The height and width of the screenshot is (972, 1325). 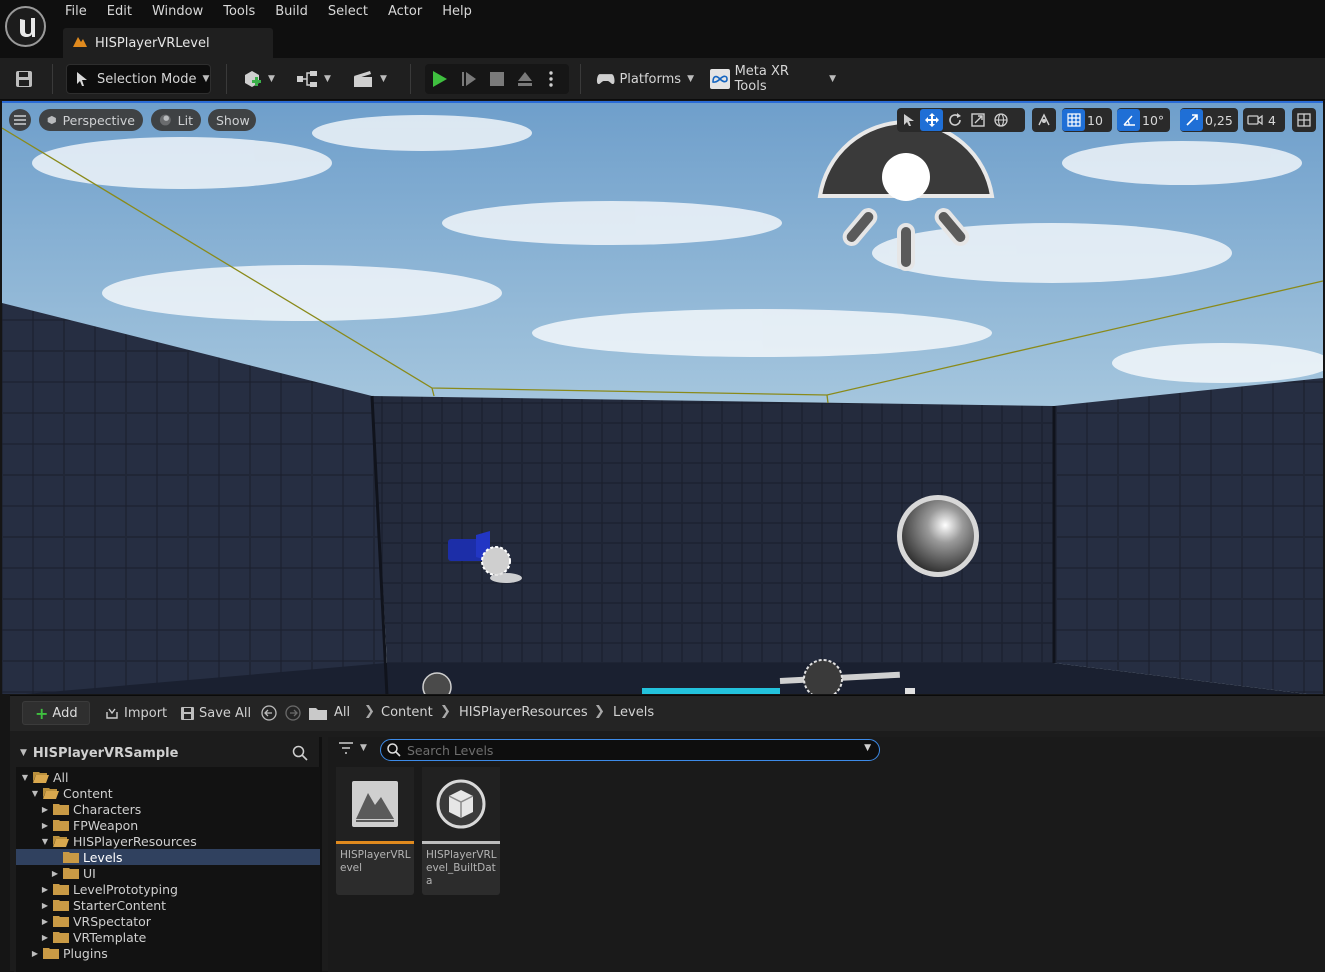 I want to click on blueprint-button: ▼, so click(x=316, y=79).